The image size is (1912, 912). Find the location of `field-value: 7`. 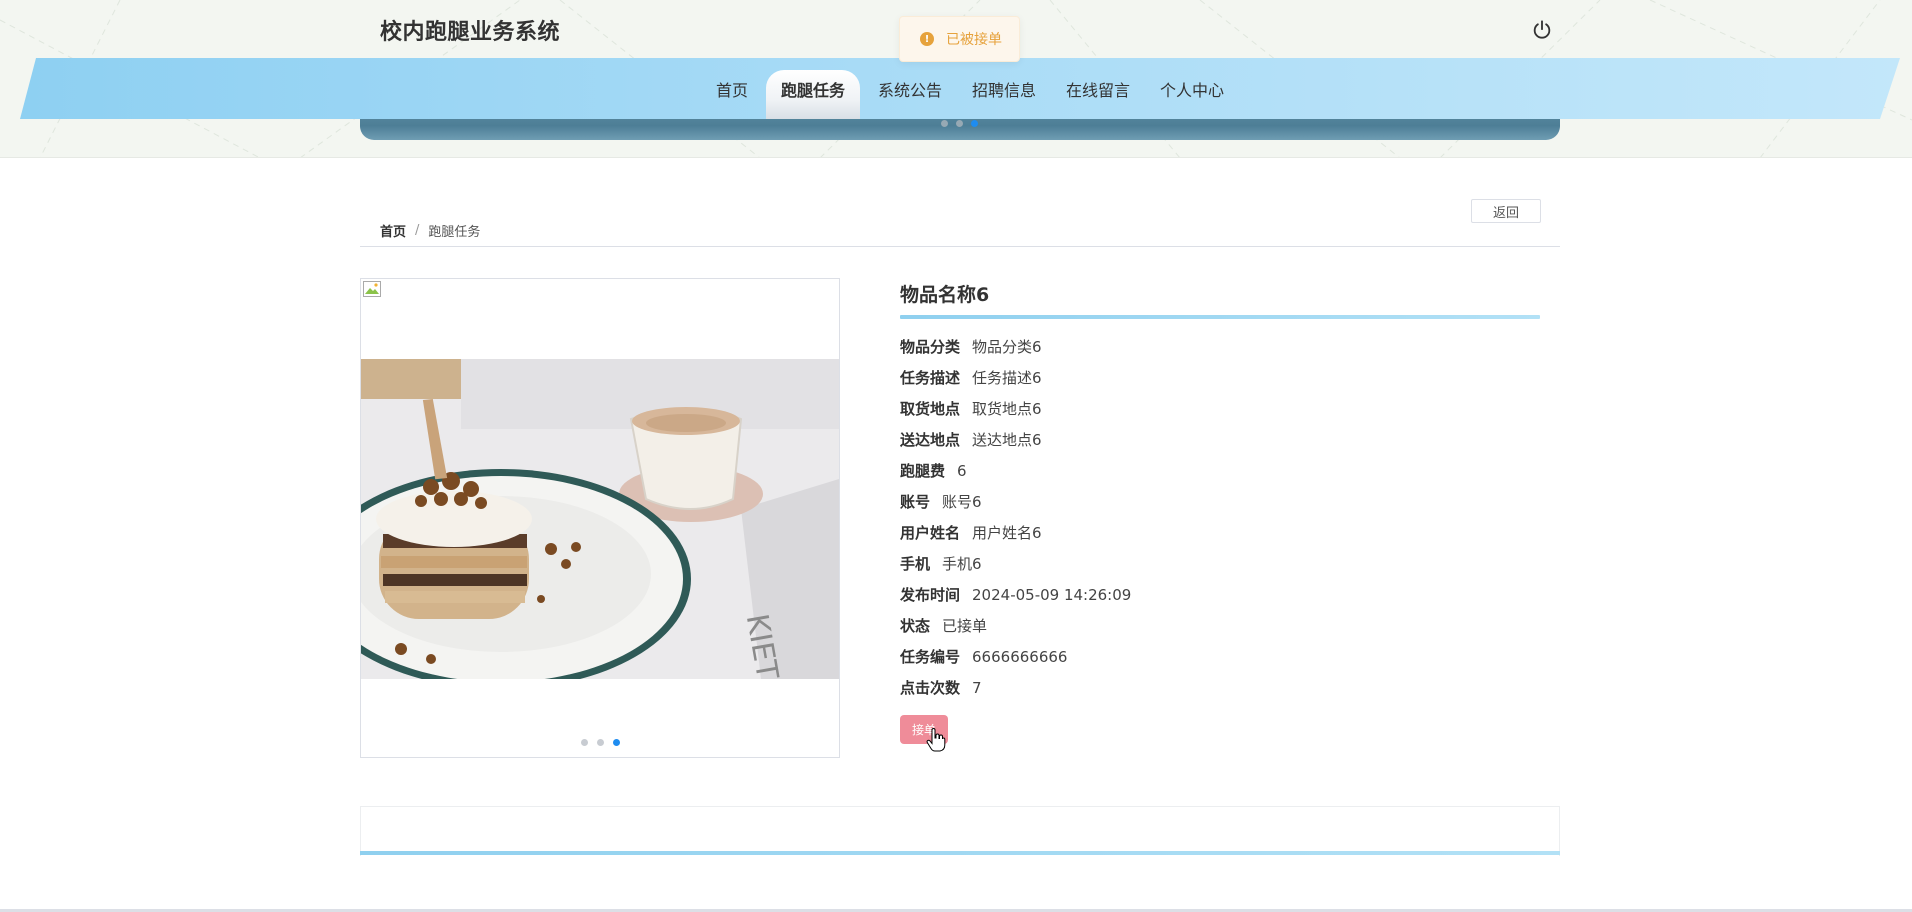

field-value: 7 is located at coordinates (977, 687).